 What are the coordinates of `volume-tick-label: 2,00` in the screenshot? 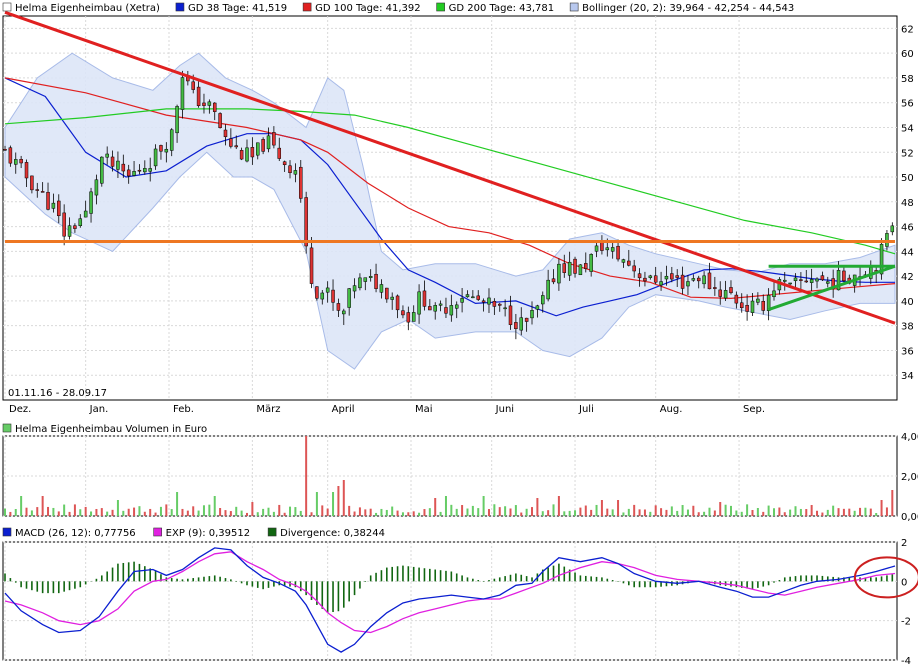 It's located at (909, 477).